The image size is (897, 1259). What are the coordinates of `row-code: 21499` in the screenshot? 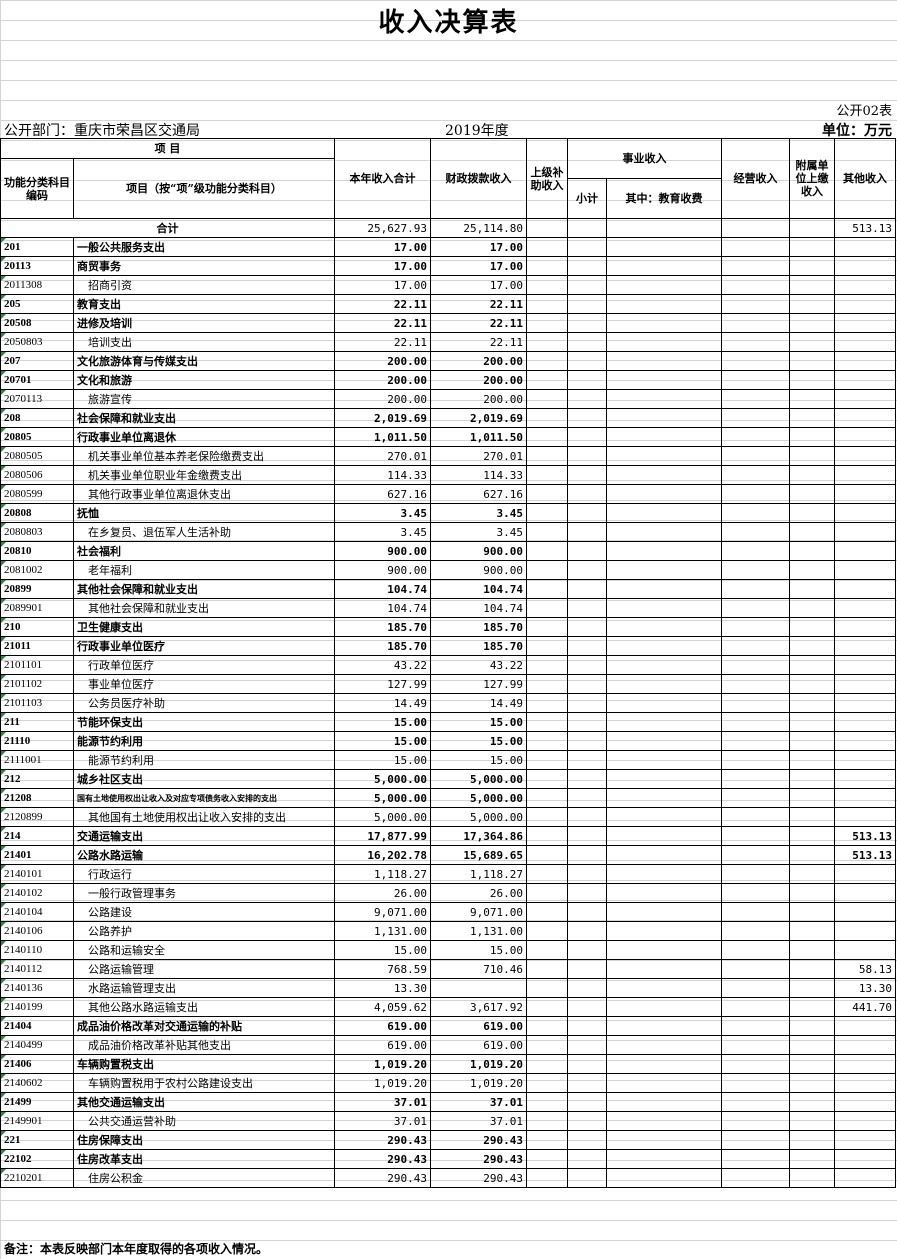 It's located at (37, 1102).